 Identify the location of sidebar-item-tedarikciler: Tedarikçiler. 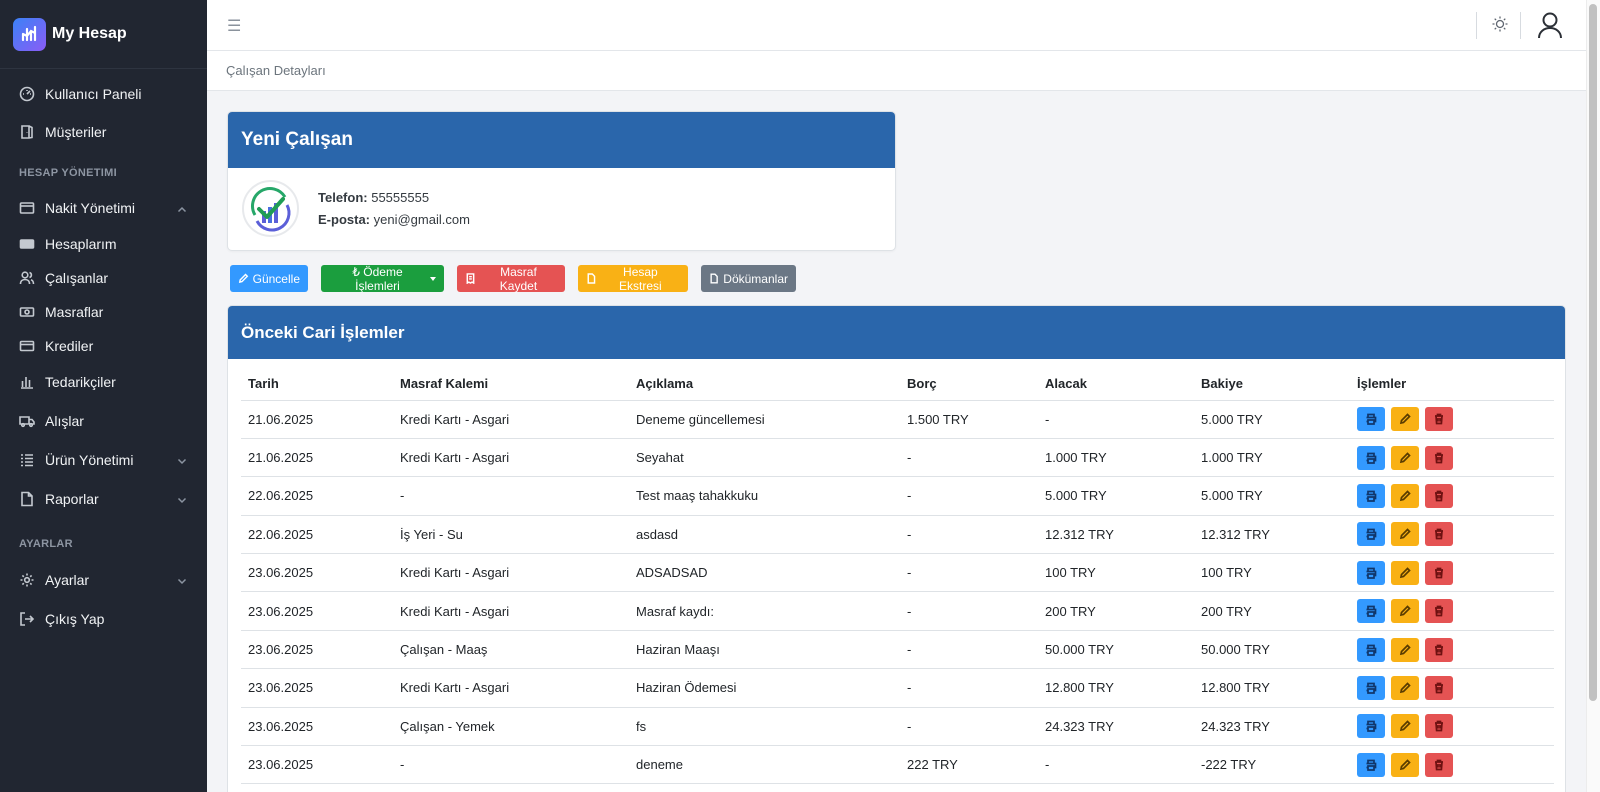
(103, 382).